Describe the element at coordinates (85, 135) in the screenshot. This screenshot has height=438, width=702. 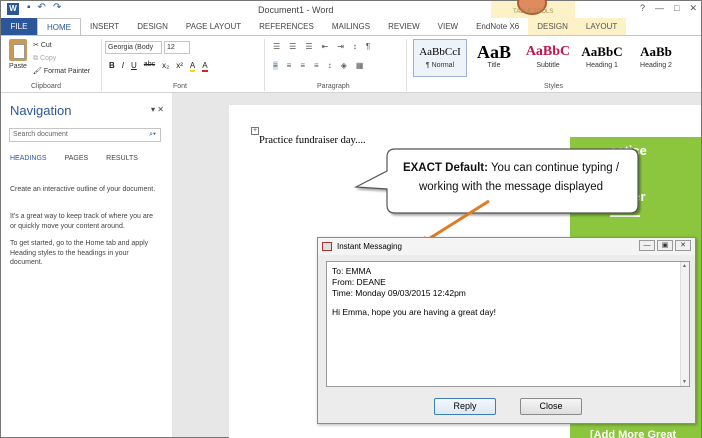
I see `search-input: Search document ⌕▾` at that location.